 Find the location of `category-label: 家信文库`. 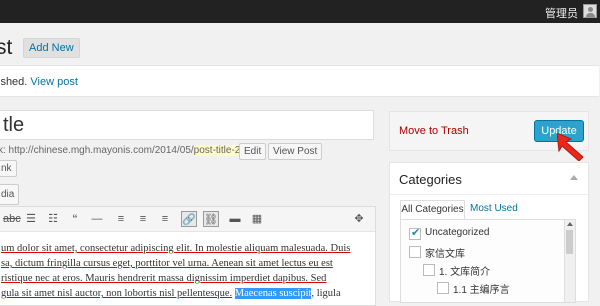

category-label: 家信文库 is located at coordinates (445, 254).